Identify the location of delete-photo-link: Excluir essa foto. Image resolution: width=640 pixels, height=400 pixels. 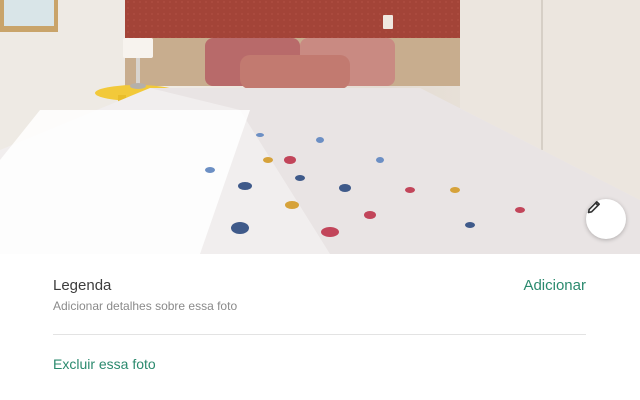
(104, 364).